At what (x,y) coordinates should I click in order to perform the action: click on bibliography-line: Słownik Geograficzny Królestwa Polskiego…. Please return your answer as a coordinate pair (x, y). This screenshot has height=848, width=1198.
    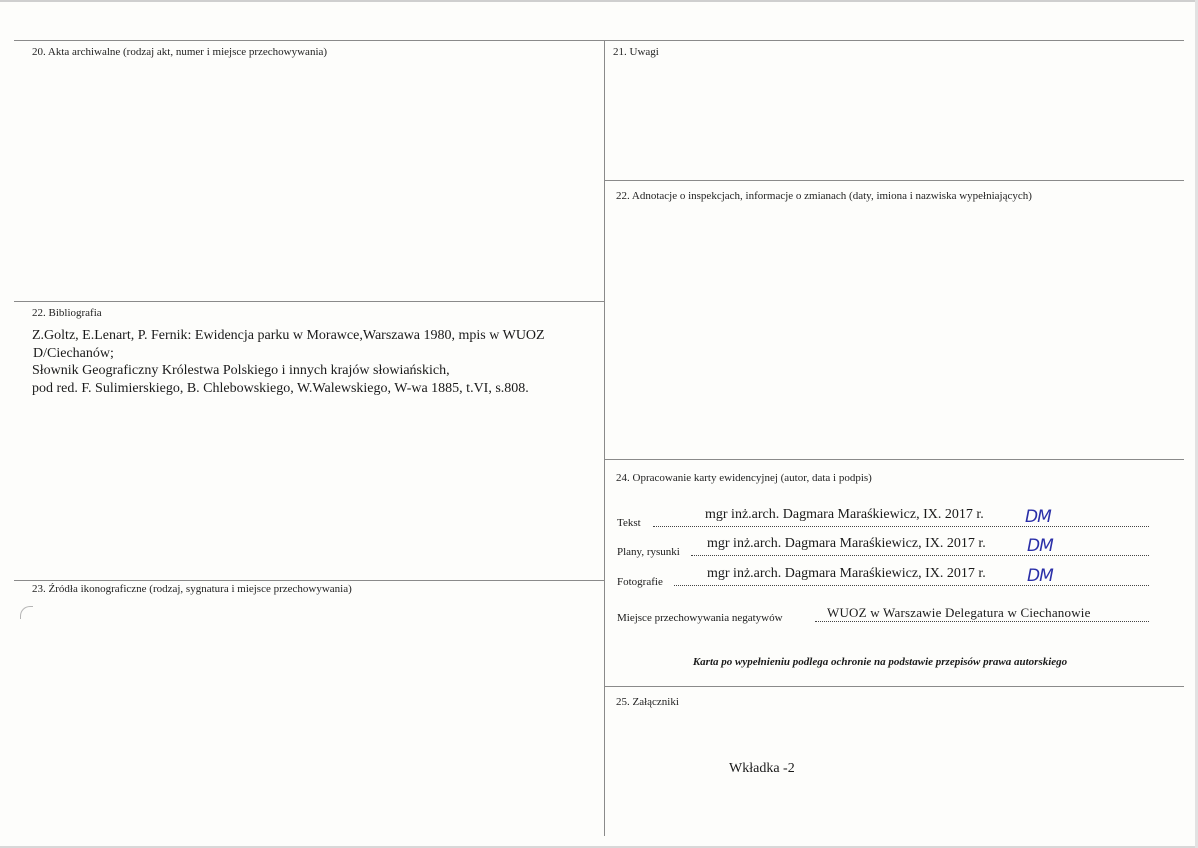
    Looking at the image, I should click on (241, 370).